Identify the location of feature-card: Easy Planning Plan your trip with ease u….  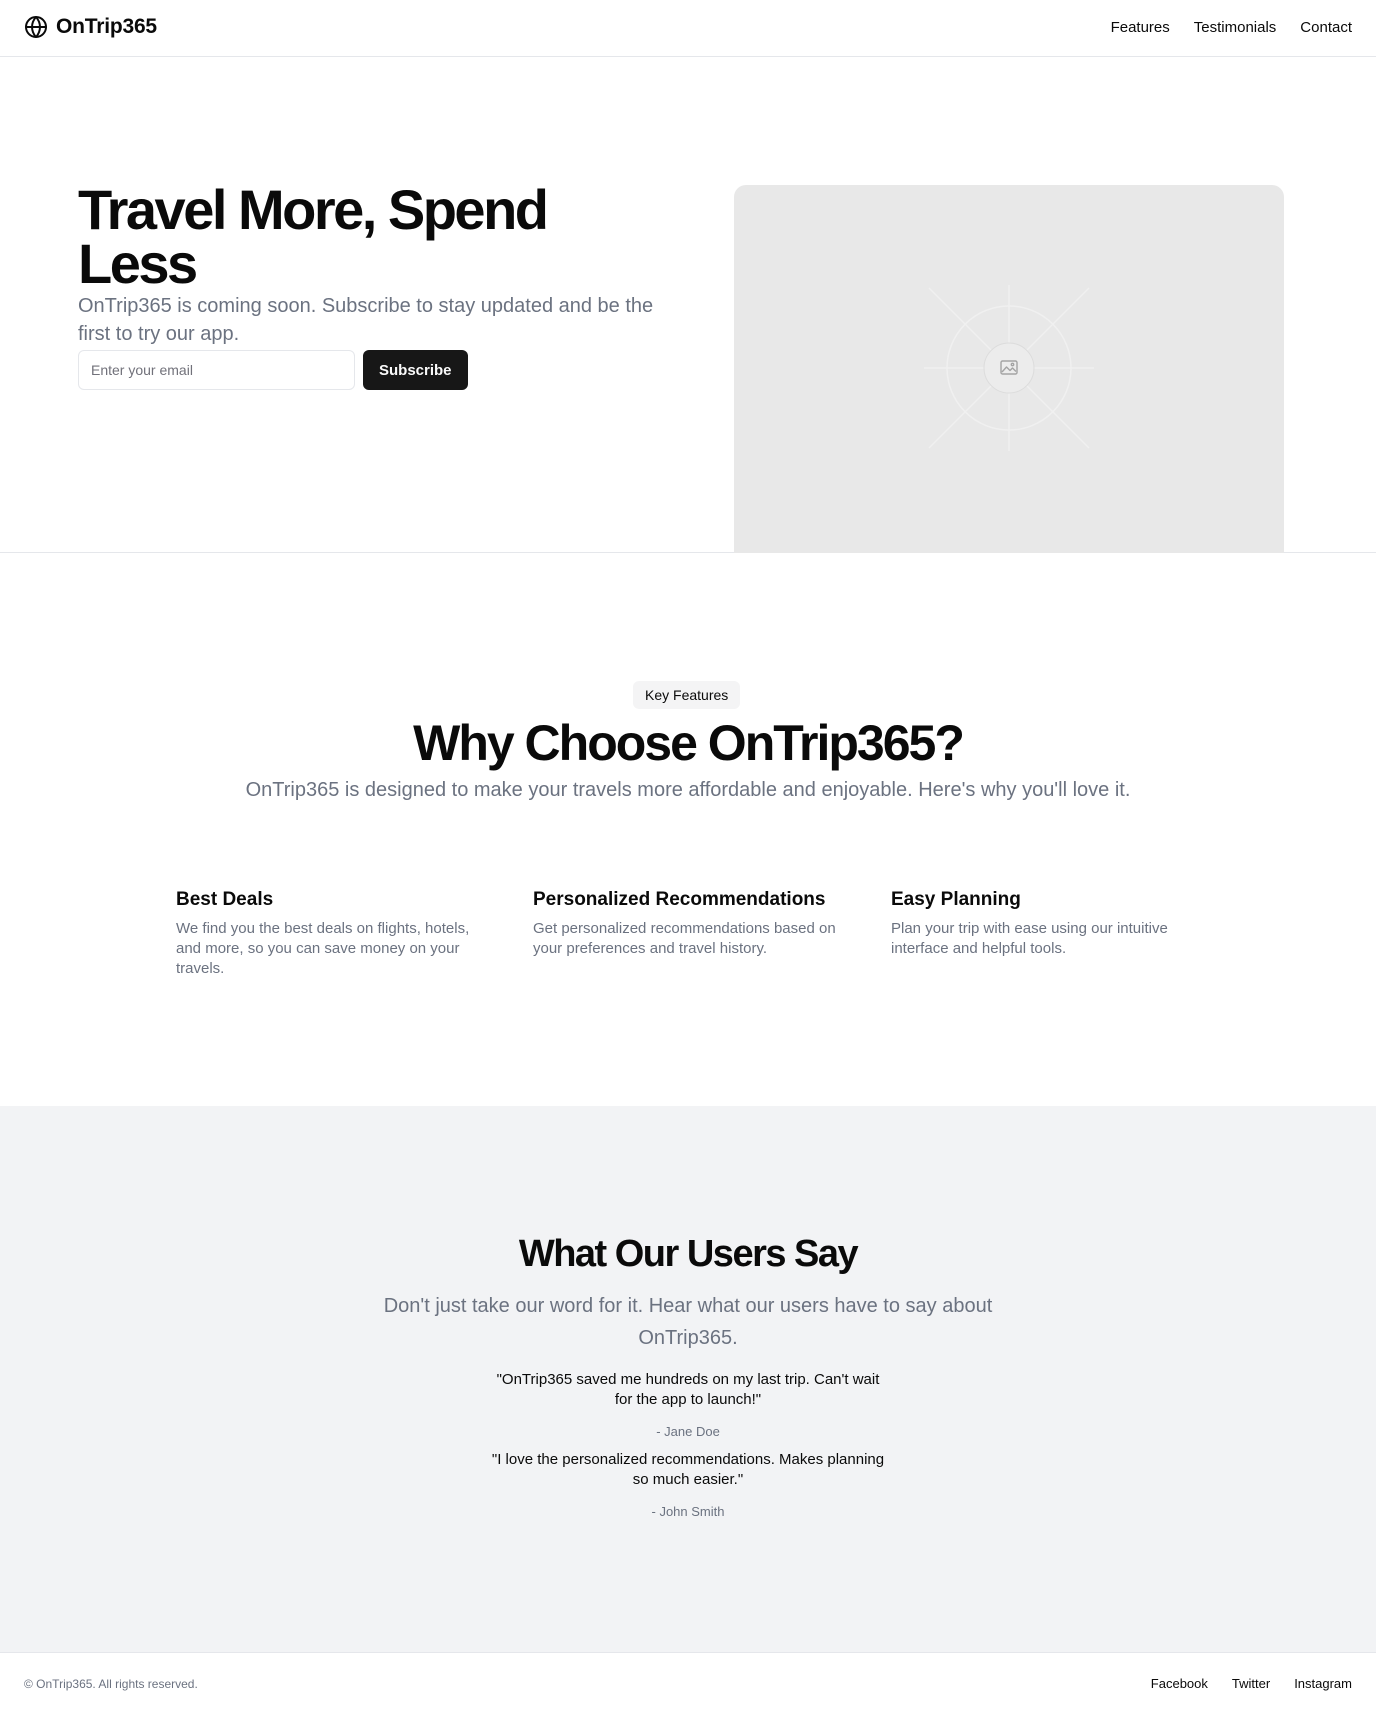
(1051, 923).